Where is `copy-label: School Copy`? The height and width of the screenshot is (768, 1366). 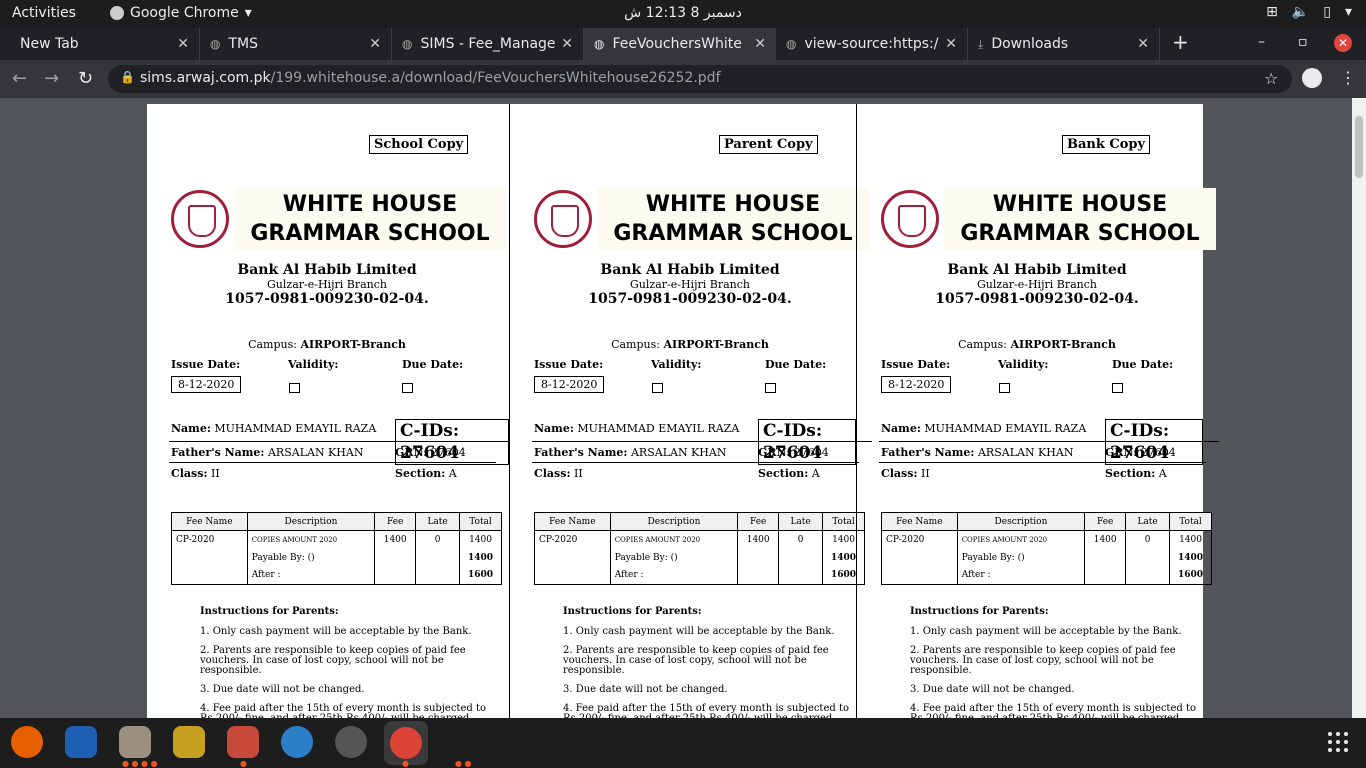
copy-label: School Copy is located at coordinates (419, 144).